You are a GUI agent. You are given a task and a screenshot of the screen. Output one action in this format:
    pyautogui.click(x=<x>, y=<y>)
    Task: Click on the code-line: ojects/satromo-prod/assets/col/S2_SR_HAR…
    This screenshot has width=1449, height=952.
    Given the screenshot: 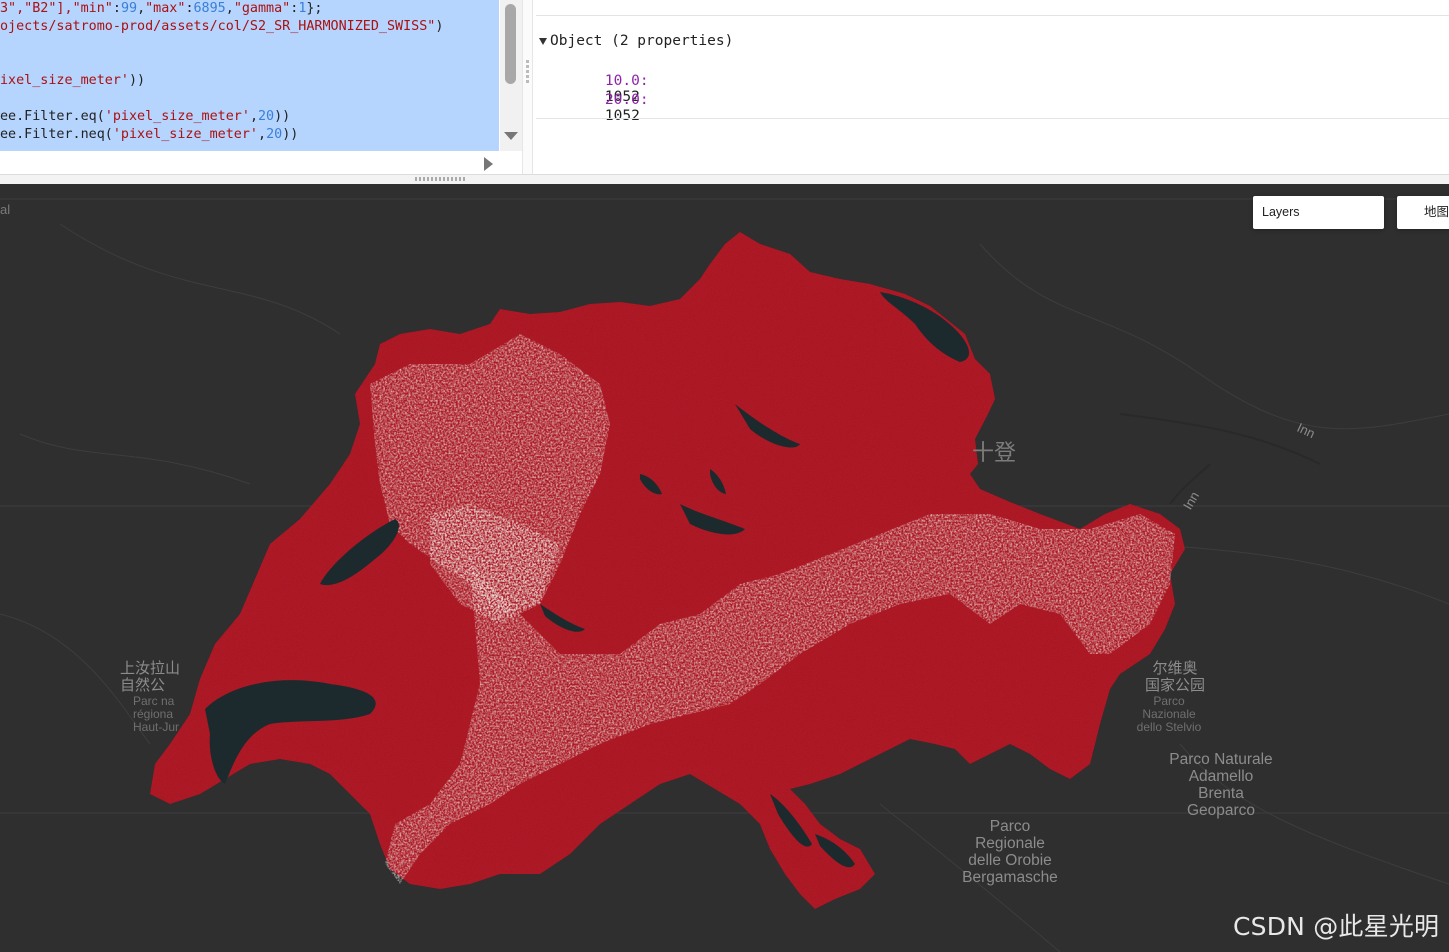 What is the action you would take?
    pyautogui.click(x=221, y=27)
    